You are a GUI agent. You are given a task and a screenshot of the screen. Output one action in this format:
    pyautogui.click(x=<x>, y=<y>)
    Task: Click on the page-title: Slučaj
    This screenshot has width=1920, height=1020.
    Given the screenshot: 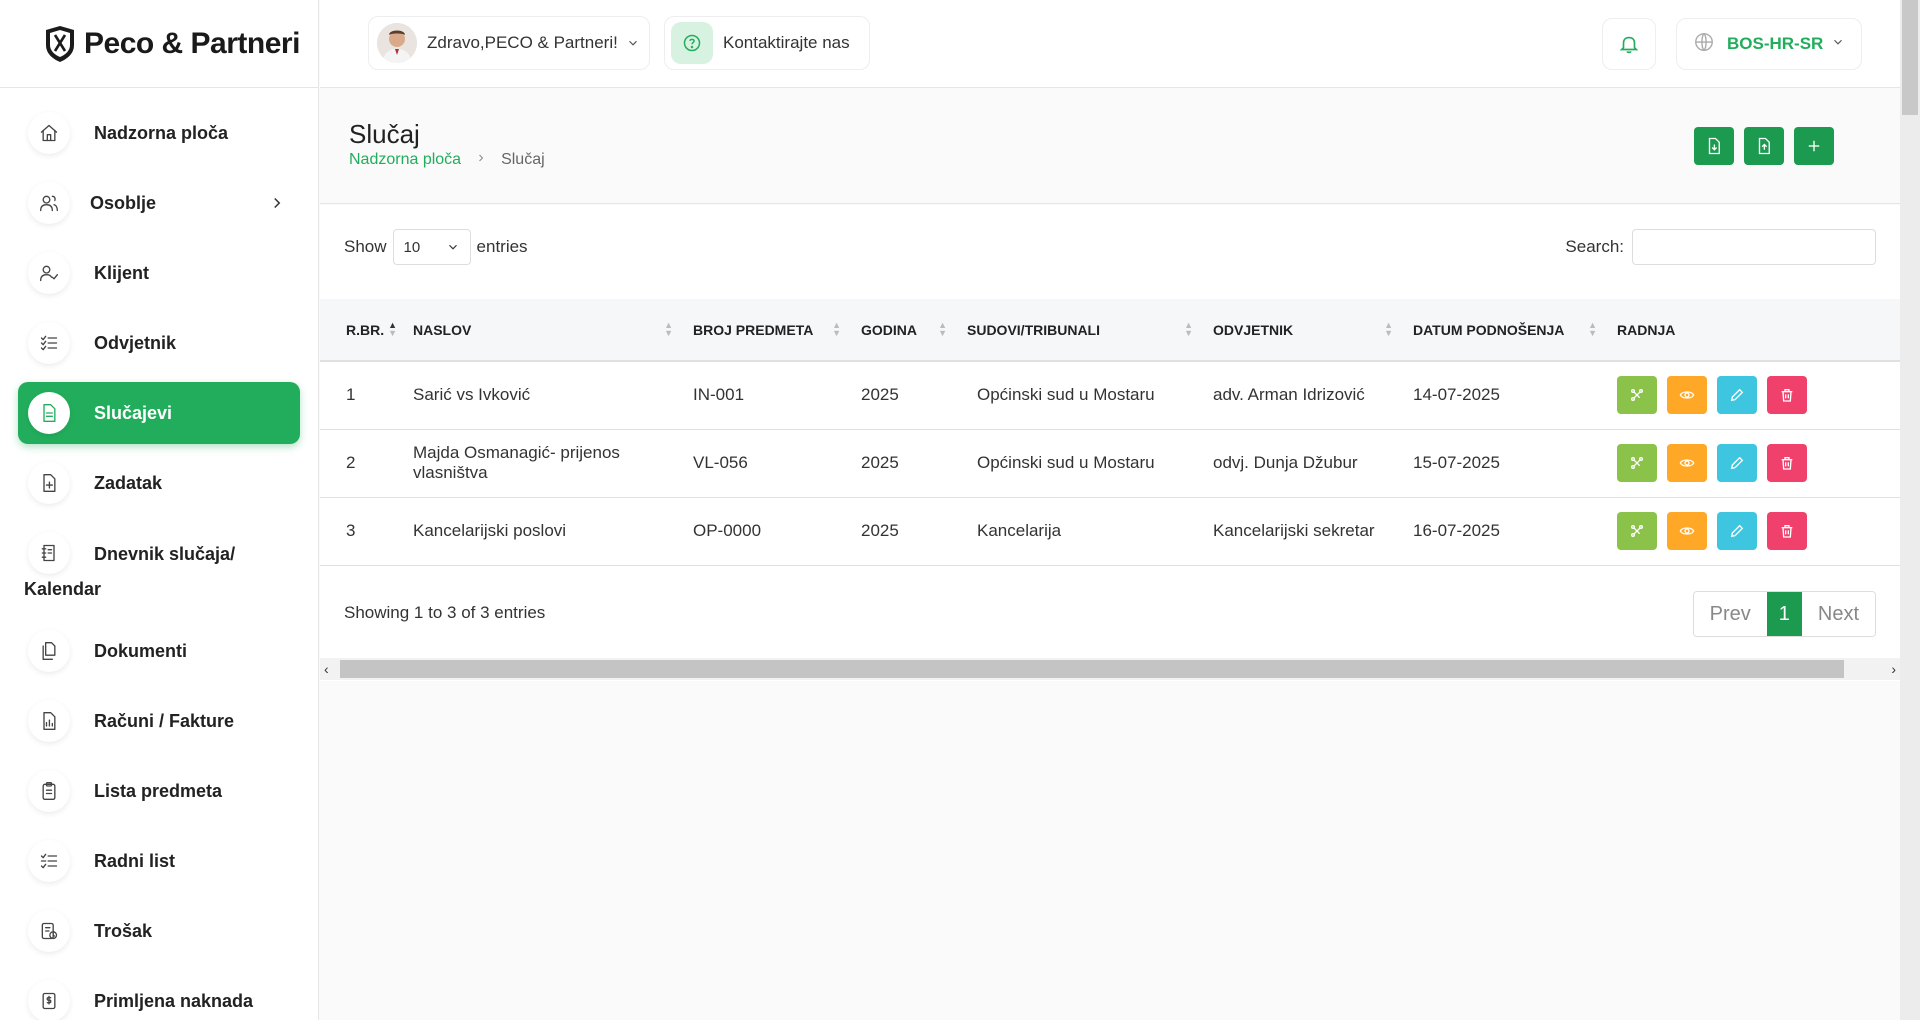 What is the action you would take?
    pyautogui.click(x=384, y=134)
    